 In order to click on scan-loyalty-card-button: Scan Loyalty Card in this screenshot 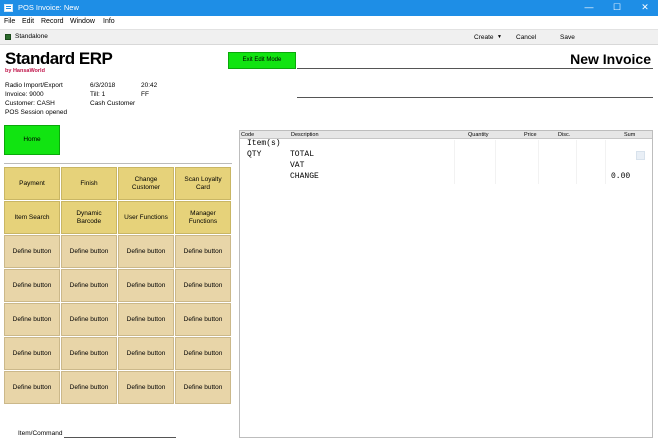, I will do `click(203, 183)`.